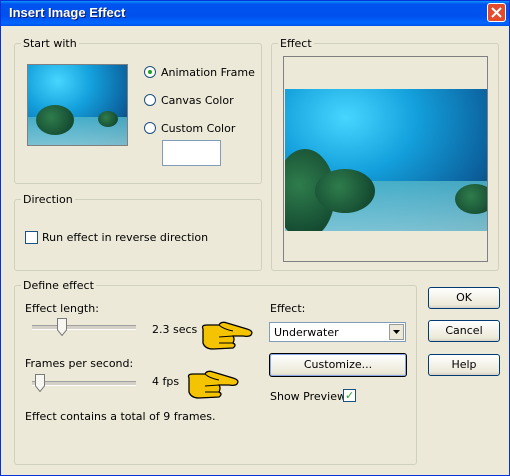 This screenshot has height=476, width=510. What do you see at coordinates (166, 381) in the screenshot?
I see `fps-value: 4 fps` at bounding box center [166, 381].